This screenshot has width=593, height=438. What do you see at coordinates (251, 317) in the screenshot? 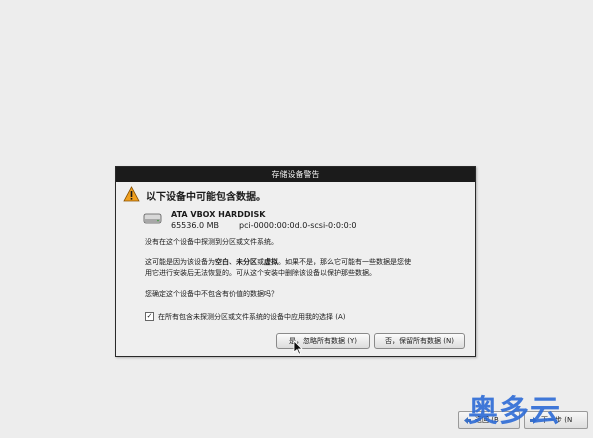
I see `apply-to-all-label: 在所有包含未探测分区或文件系统的设备中应用我的选择 (A)` at bounding box center [251, 317].